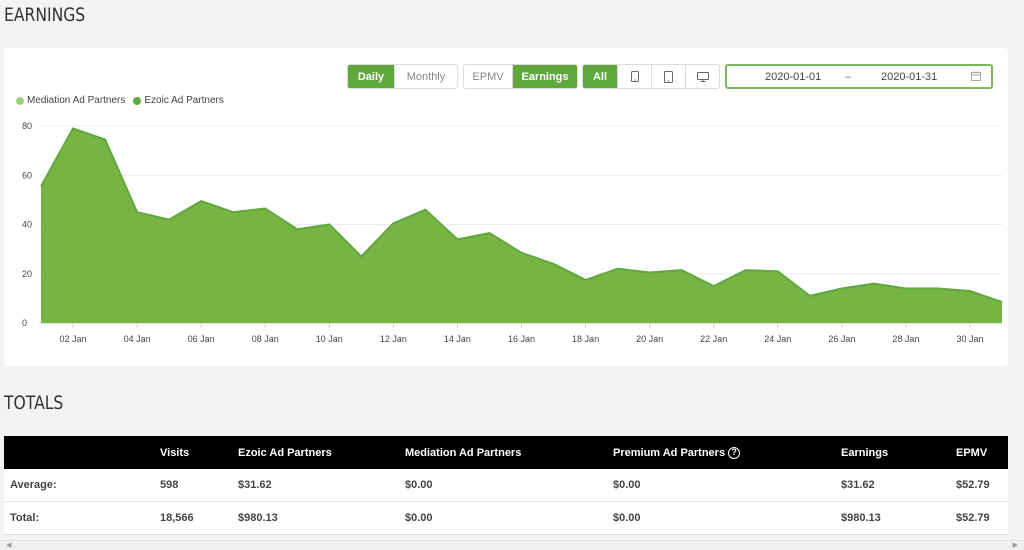 This screenshot has height=550, width=1024. Describe the element at coordinates (600, 76) in the screenshot. I see `all-devices-button: All` at that location.